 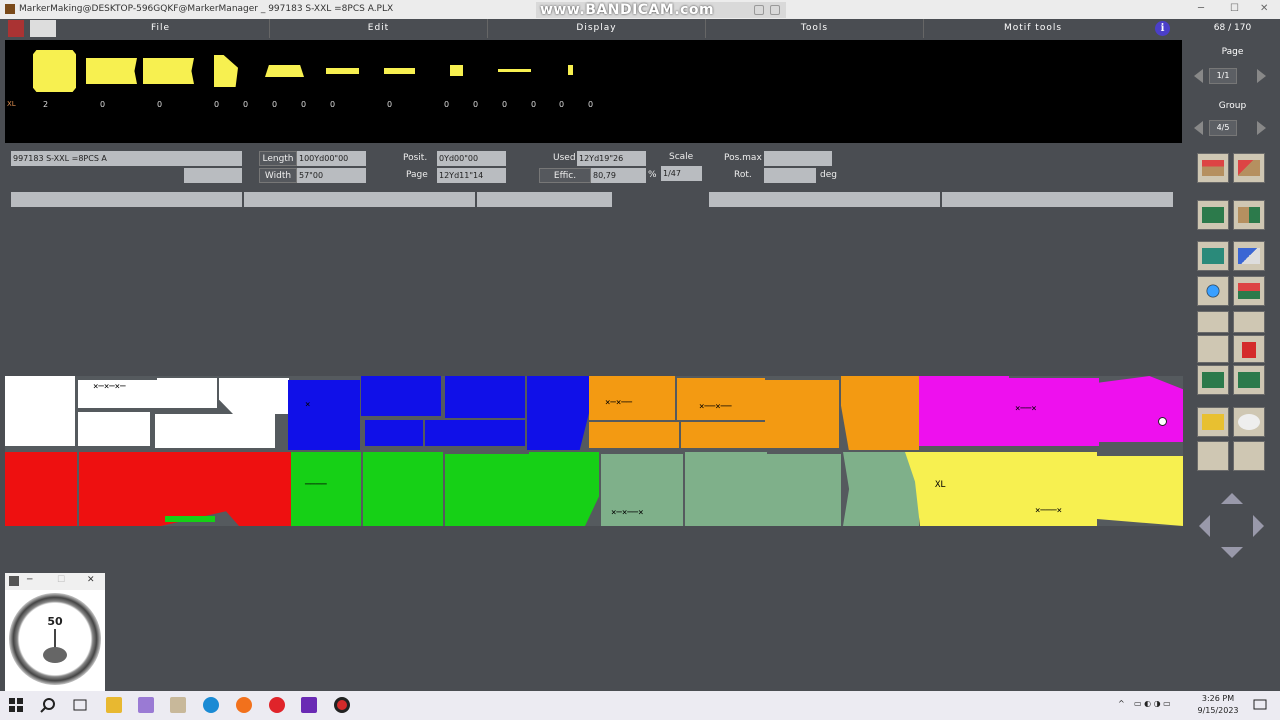 What do you see at coordinates (1249, 291) in the screenshot?
I see `piece-select-icon` at bounding box center [1249, 291].